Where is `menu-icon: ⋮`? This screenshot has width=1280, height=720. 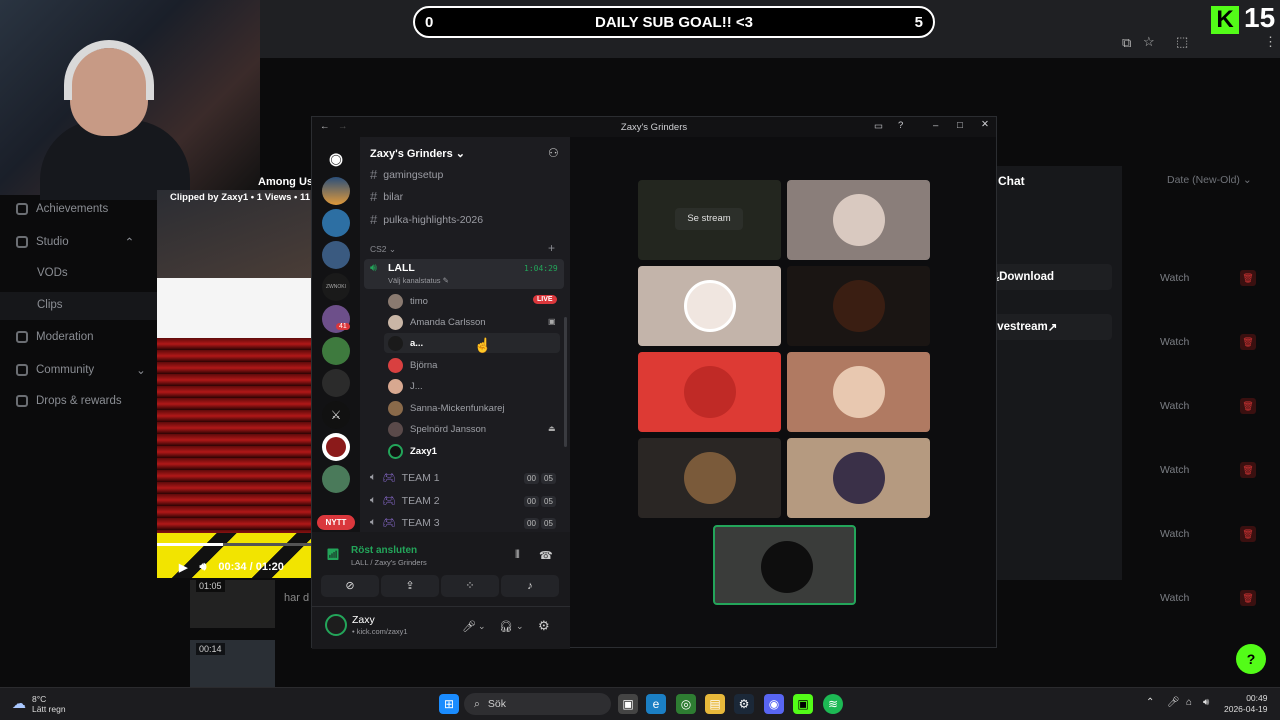 menu-icon: ⋮ is located at coordinates (1270, 42).